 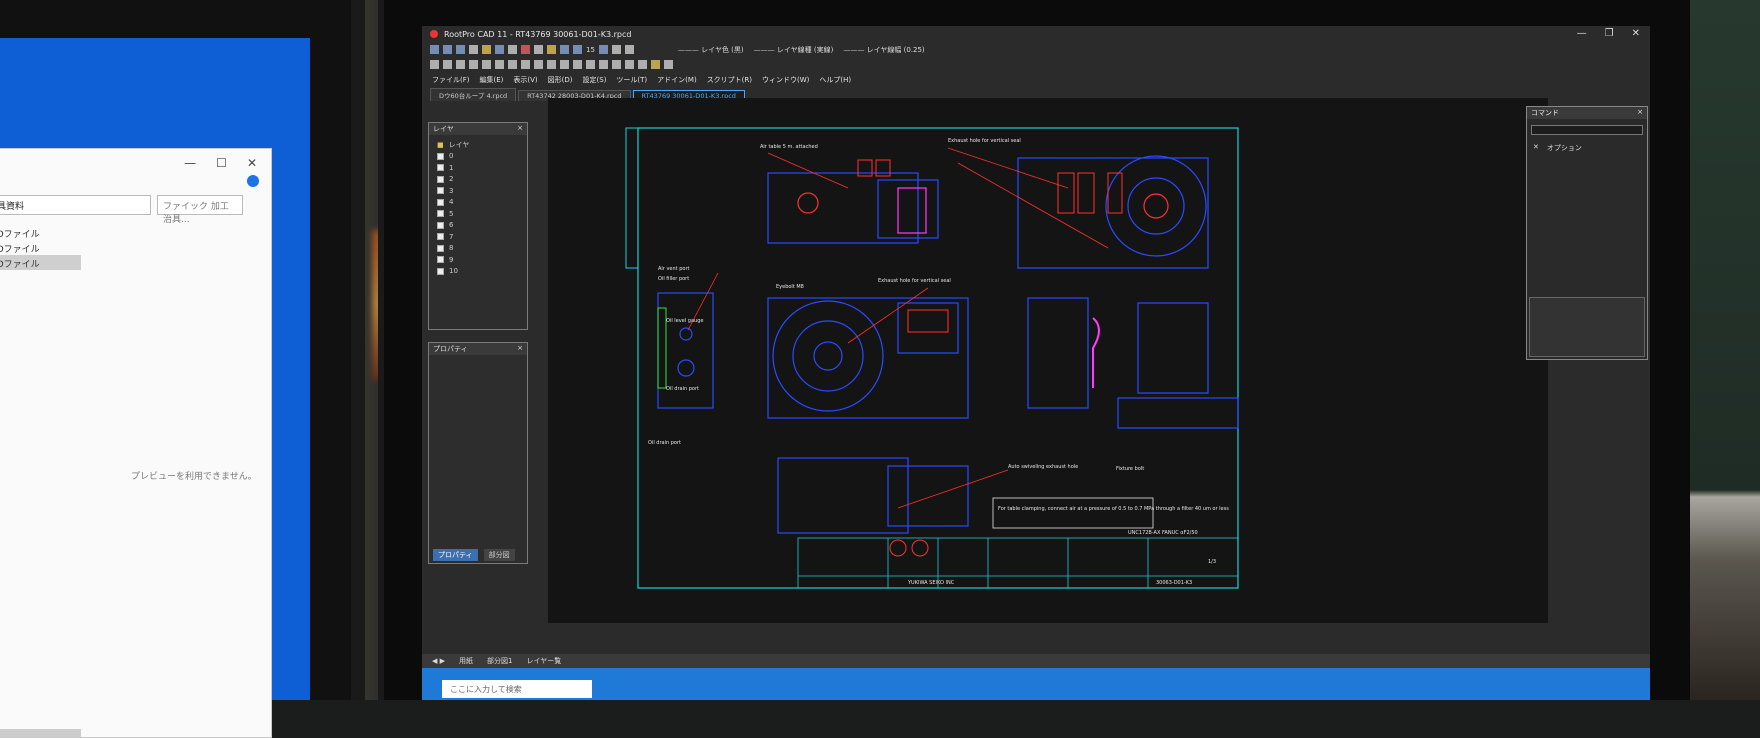 I want to click on menu-settings: 設定(S), so click(x=595, y=80).